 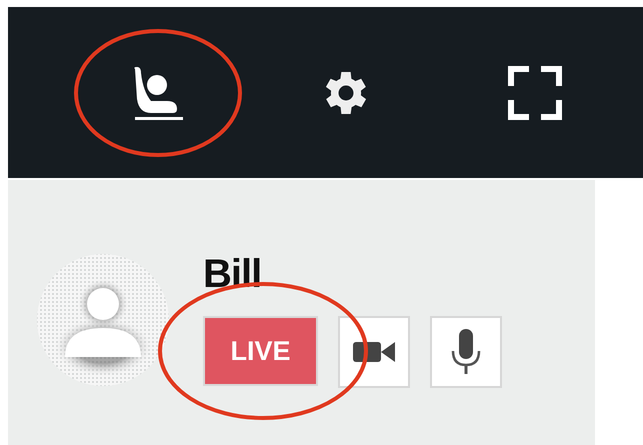 What do you see at coordinates (103, 320) in the screenshot?
I see `avatar-icon` at bounding box center [103, 320].